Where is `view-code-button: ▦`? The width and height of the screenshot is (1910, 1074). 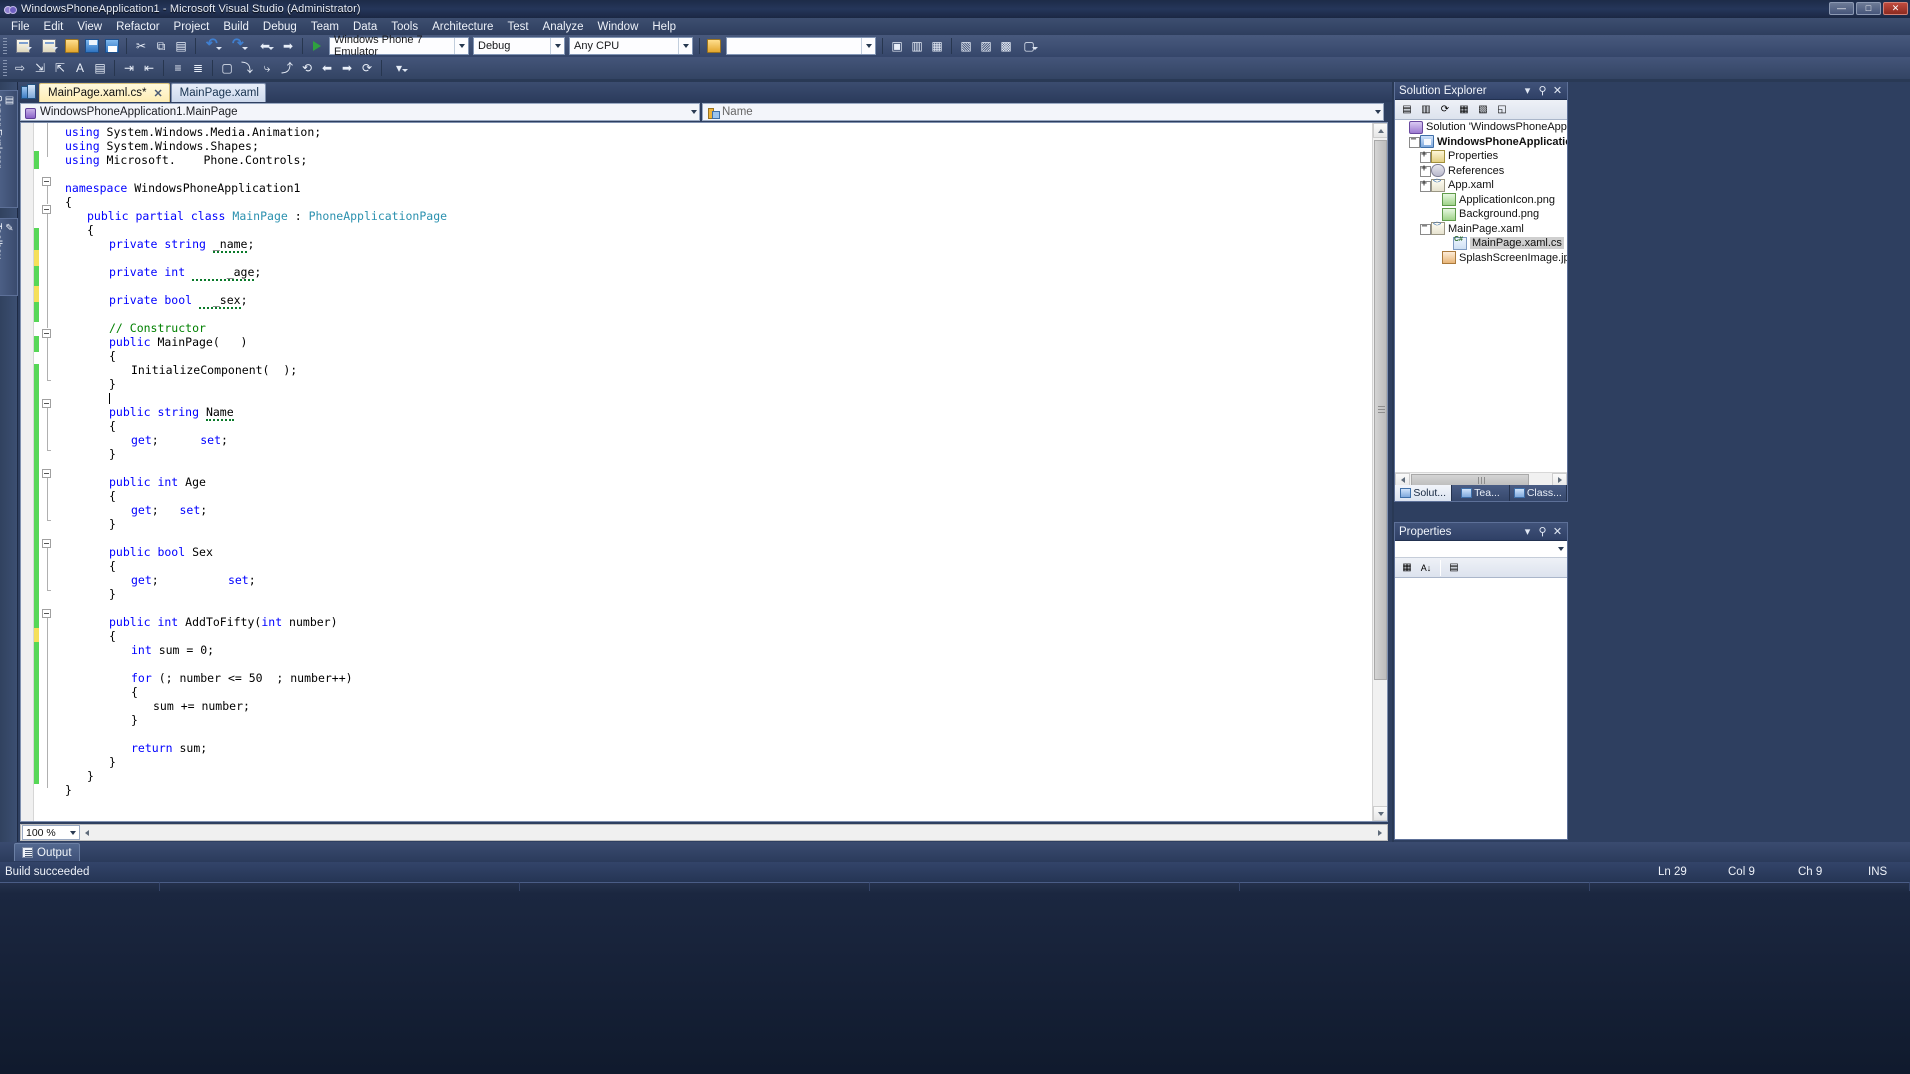 view-code-button: ▦ is located at coordinates (1464, 109).